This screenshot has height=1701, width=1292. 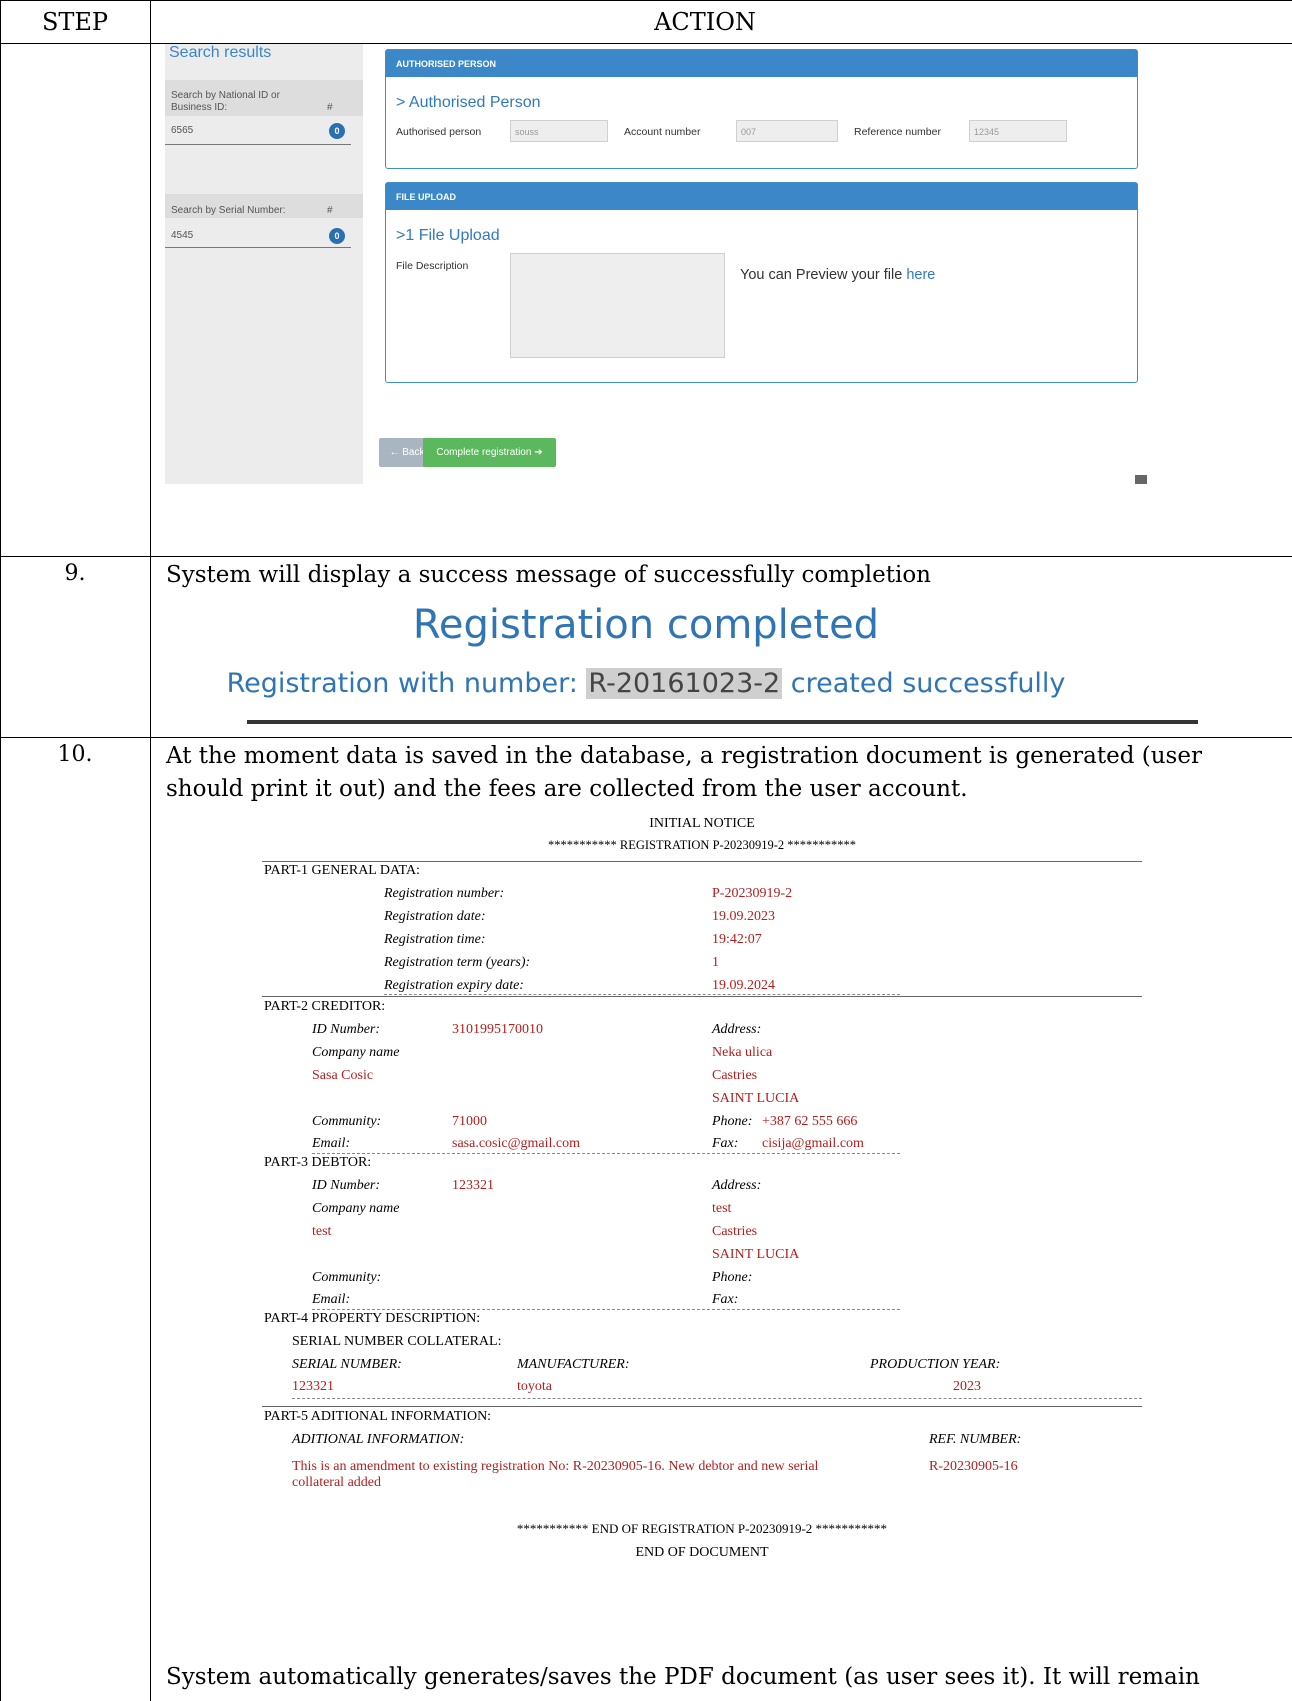 What do you see at coordinates (468, 102) in the screenshot?
I see `authorised-person-title: > Authorised Person` at bounding box center [468, 102].